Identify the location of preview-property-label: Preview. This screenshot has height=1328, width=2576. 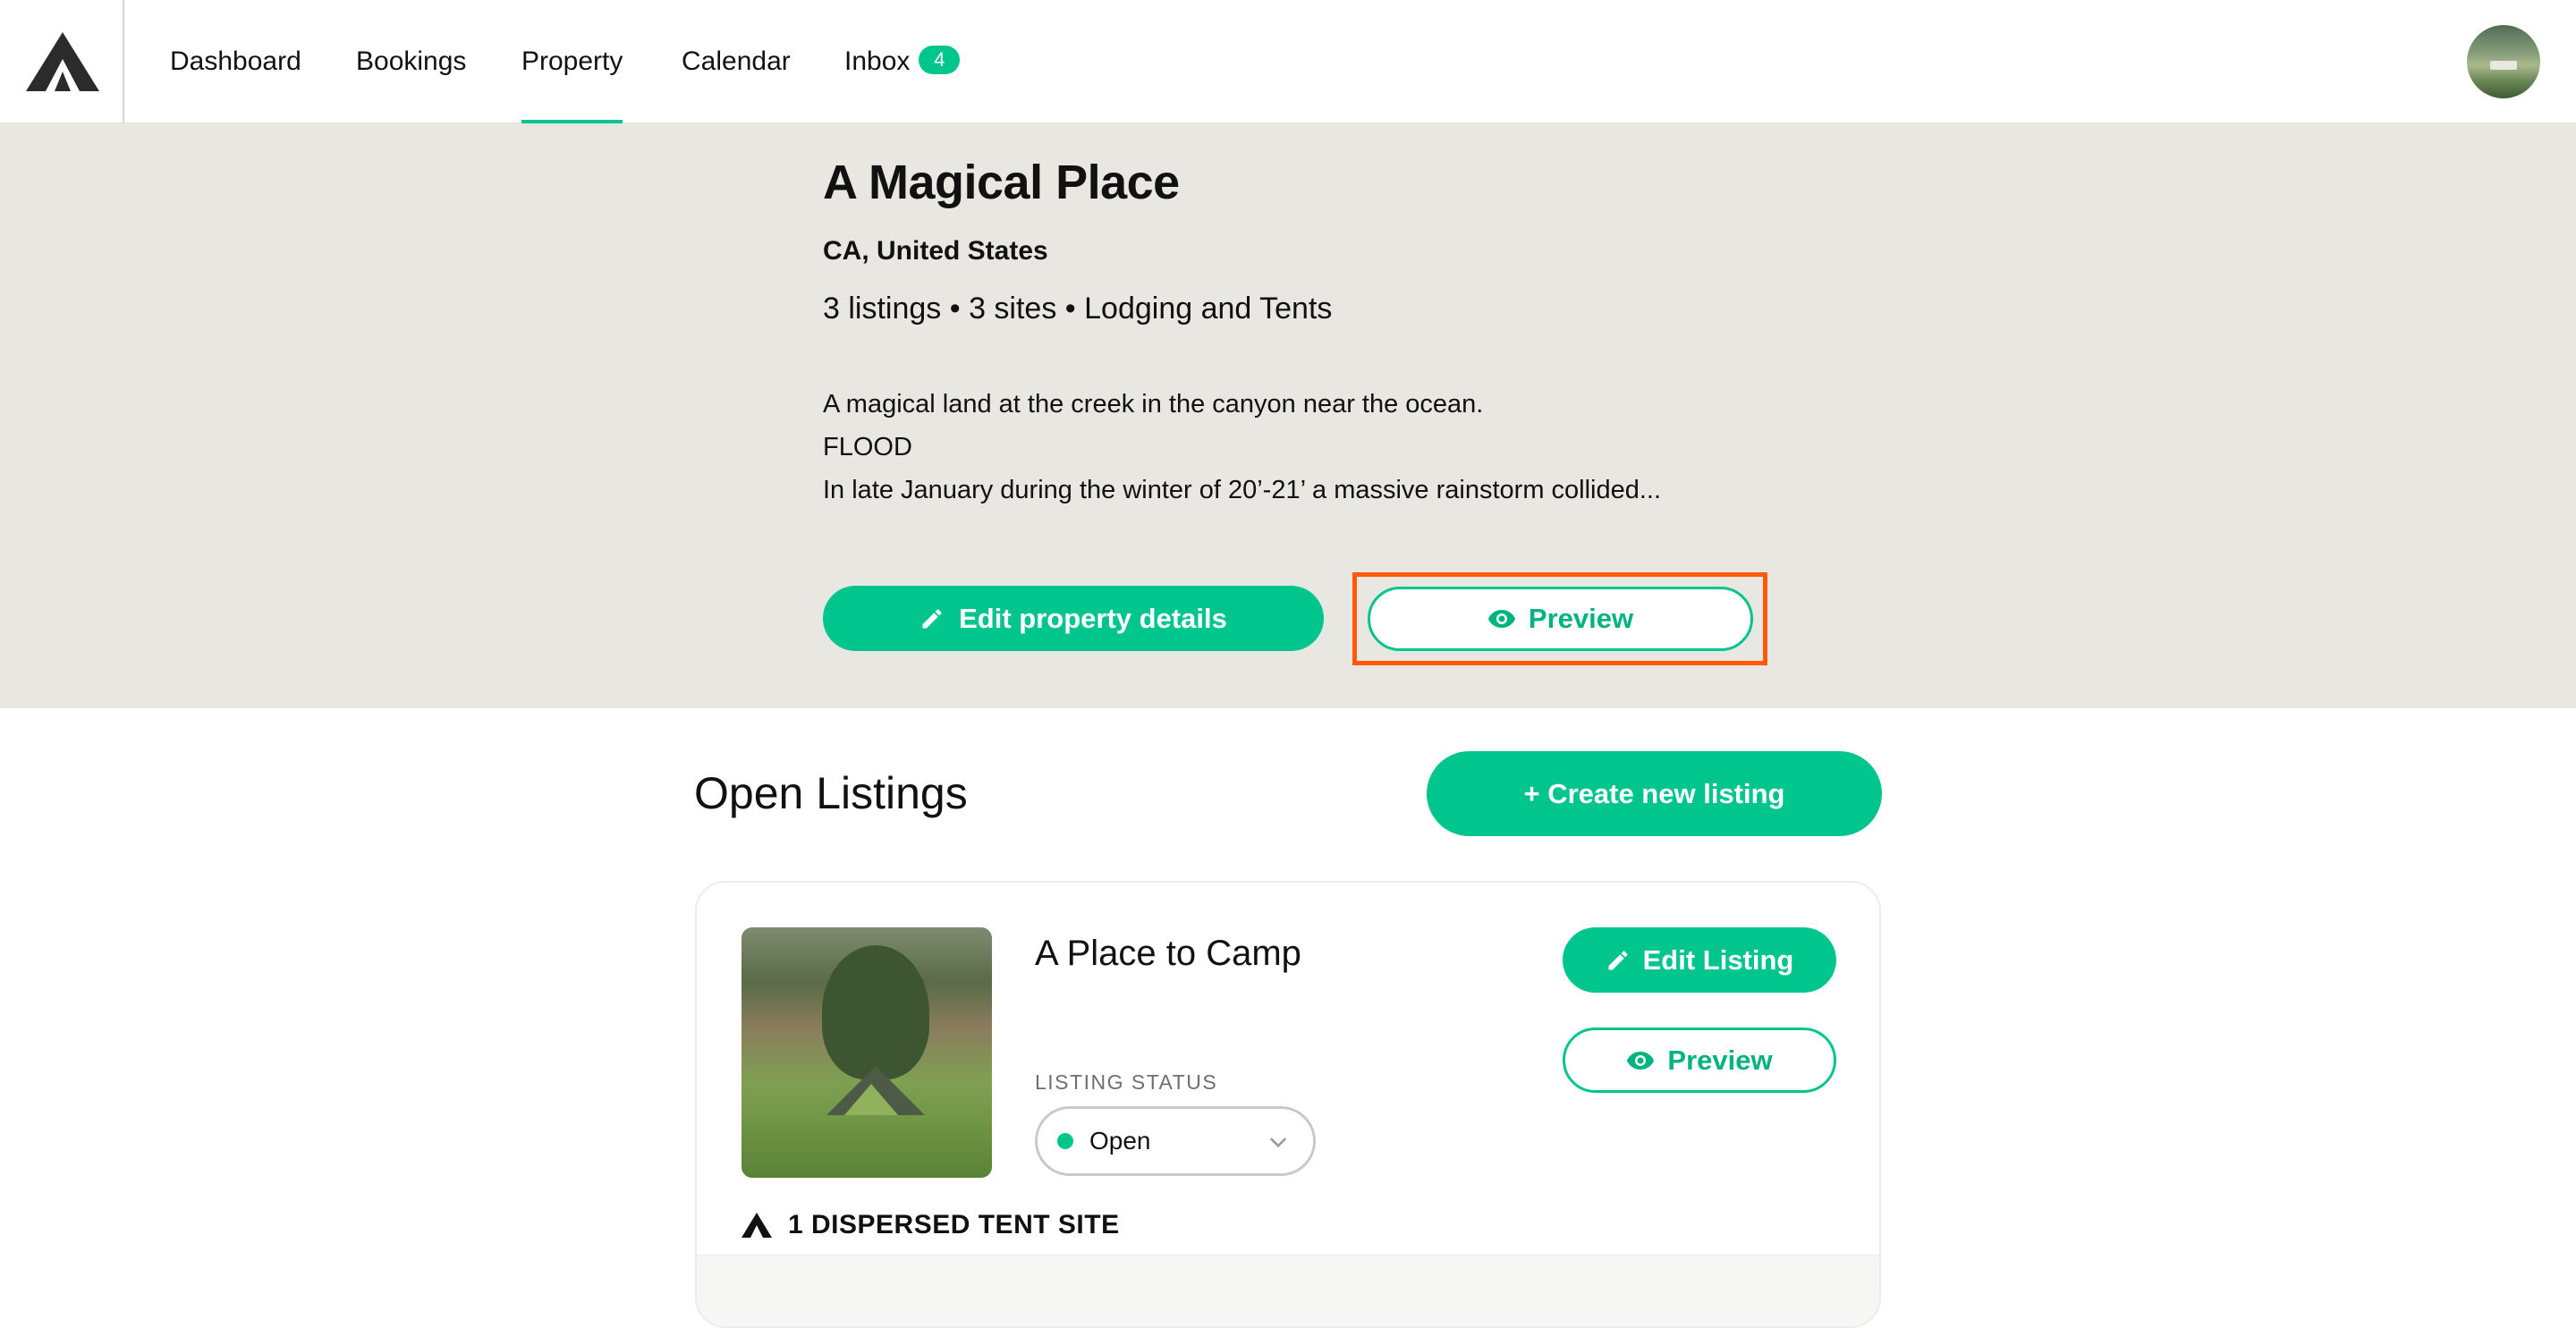
(1581, 618).